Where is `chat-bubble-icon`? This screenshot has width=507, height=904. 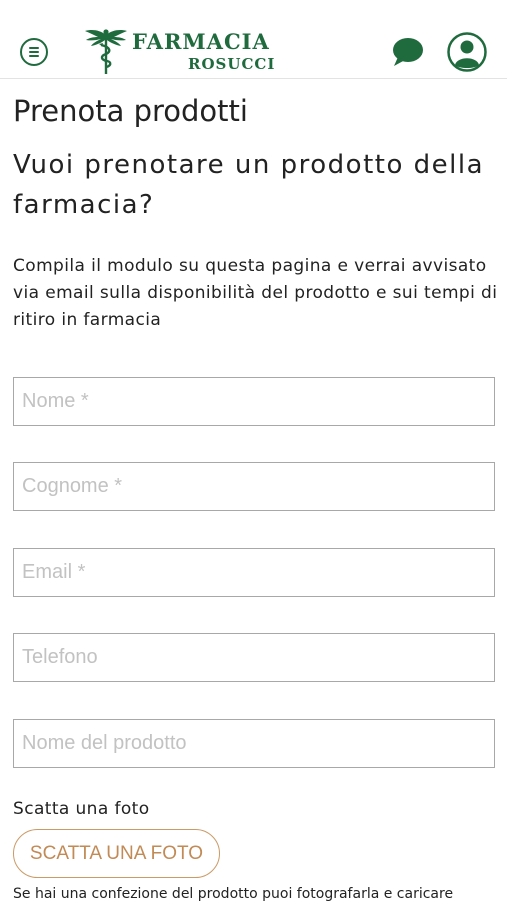 chat-bubble-icon is located at coordinates (407, 52).